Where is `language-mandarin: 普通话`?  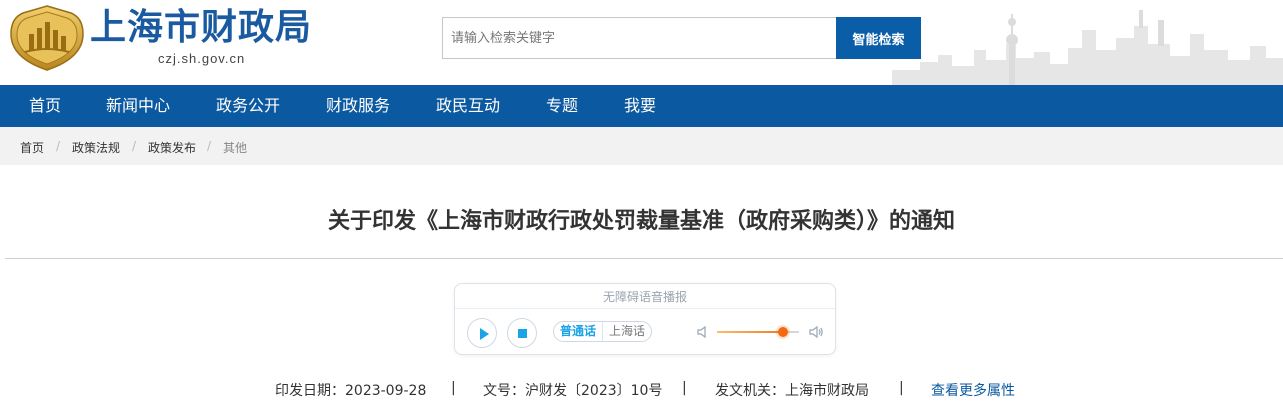
language-mandarin: 普通话 is located at coordinates (578, 331).